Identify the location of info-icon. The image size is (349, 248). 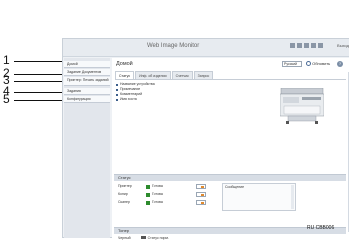
(313, 45).